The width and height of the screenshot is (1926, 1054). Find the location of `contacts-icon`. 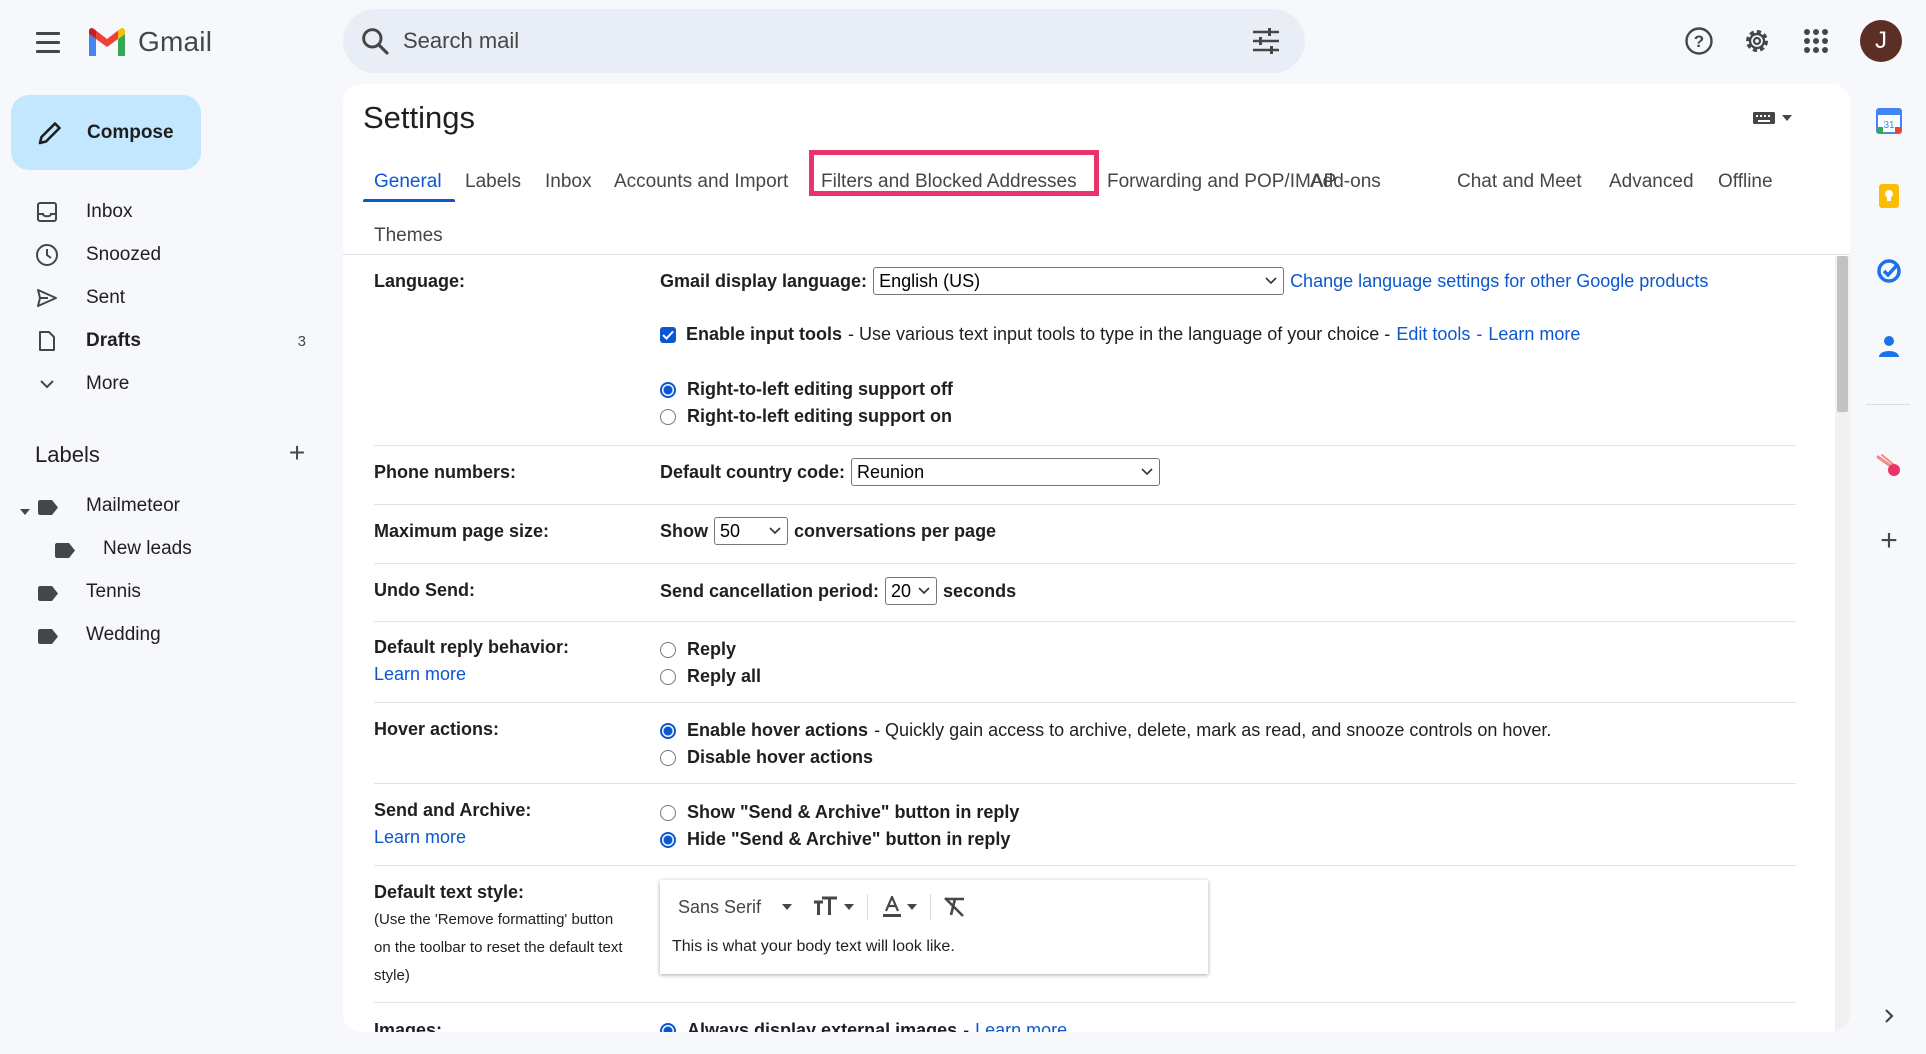

contacts-icon is located at coordinates (1889, 346).